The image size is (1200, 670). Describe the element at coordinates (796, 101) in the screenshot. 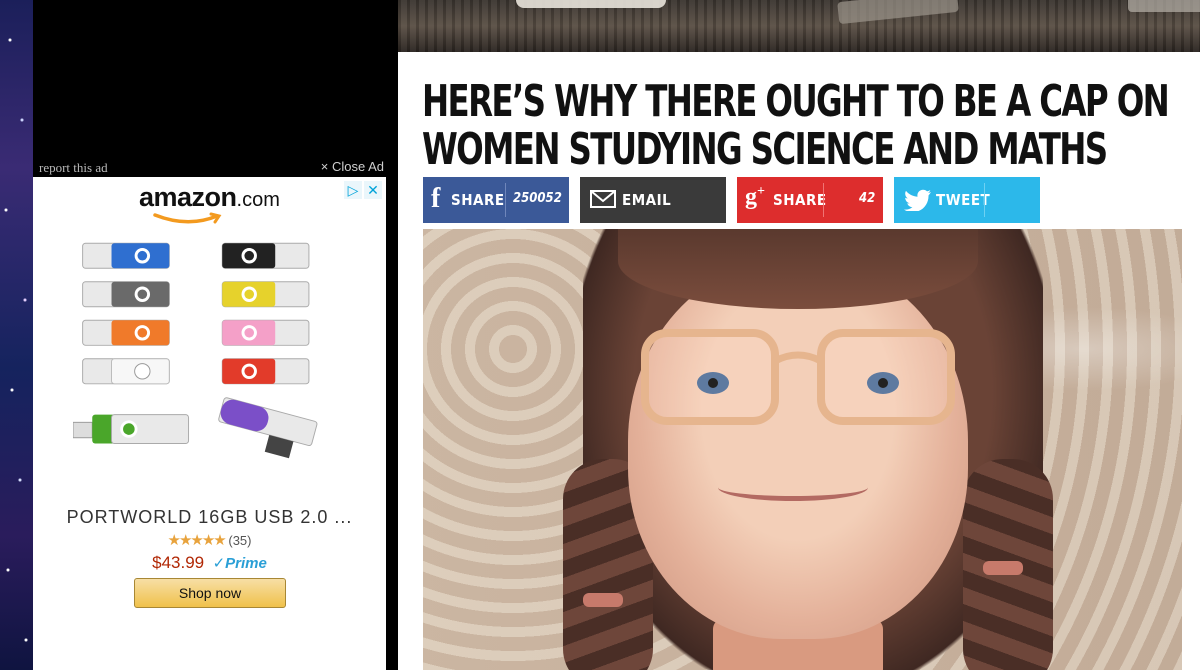

I see `headline-line-1: HERE’S WHY THERE OUGHT TO BE A CAP ON` at that location.